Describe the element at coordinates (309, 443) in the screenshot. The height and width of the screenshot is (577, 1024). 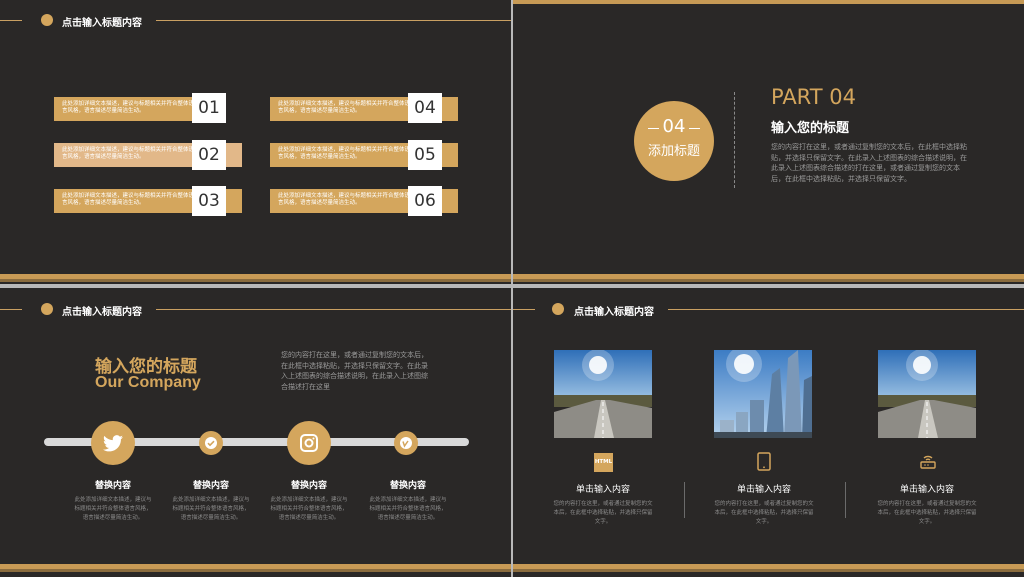
I see `instagram-icon` at that location.